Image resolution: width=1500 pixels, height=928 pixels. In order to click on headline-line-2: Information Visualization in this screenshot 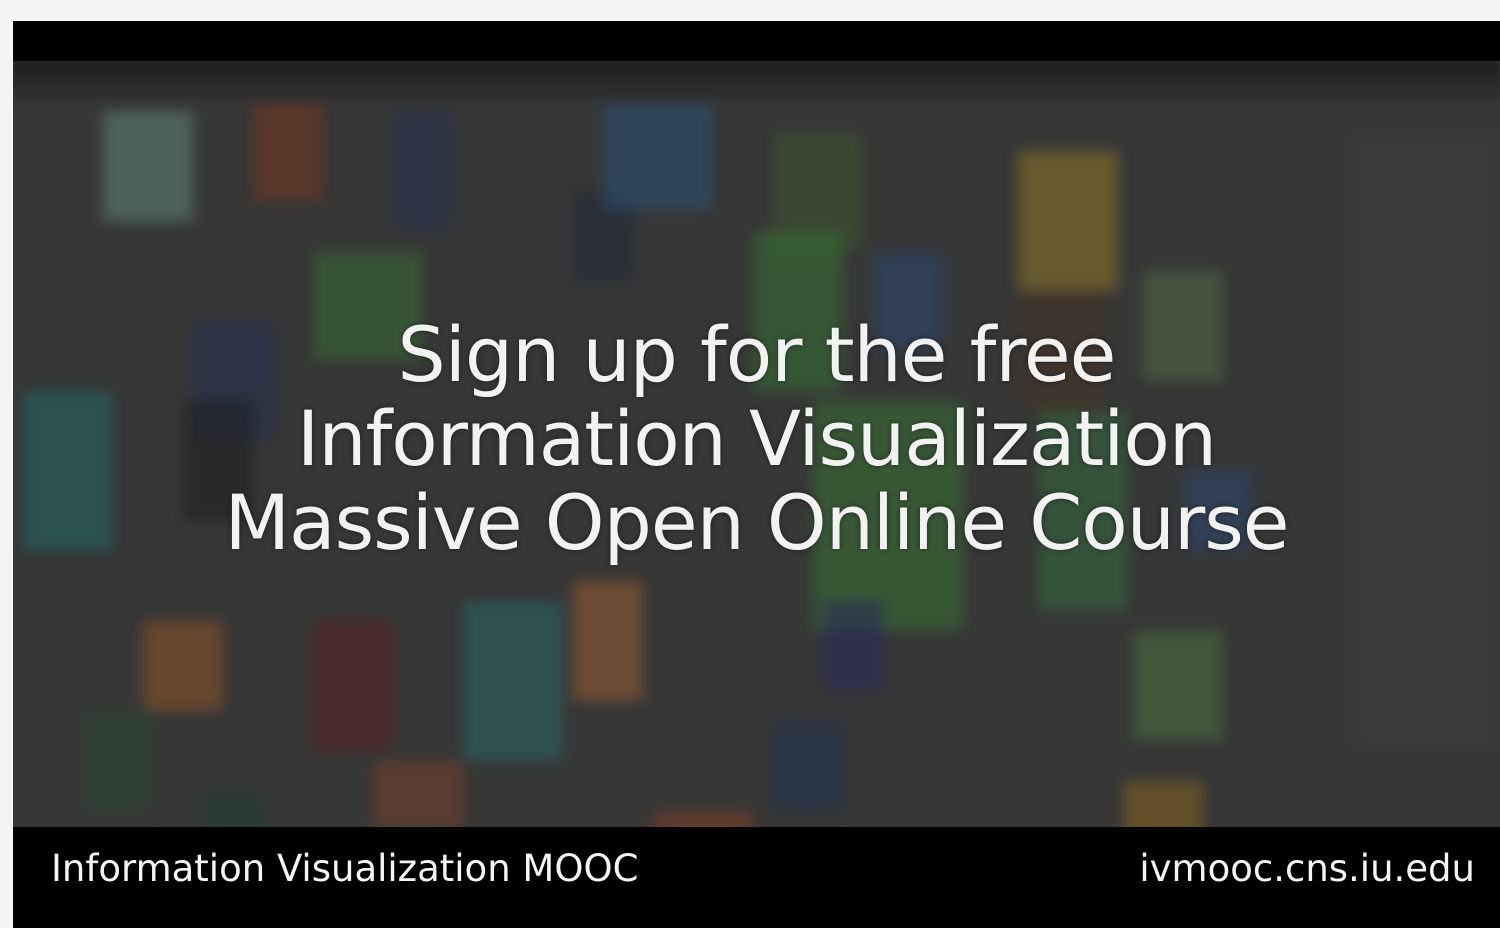, I will do `click(756, 438)`.